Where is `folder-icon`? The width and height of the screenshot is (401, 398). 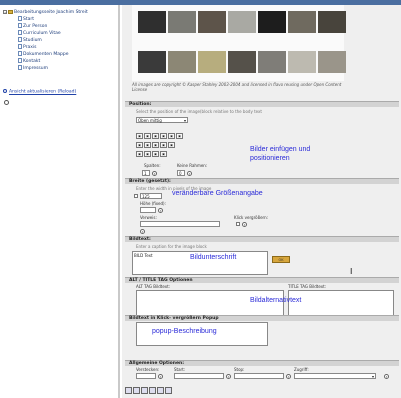 folder-icon is located at coordinates (10, 11).